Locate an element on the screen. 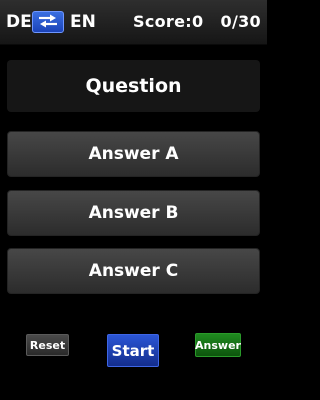  swap-arrows-icon is located at coordinates (48, 22).